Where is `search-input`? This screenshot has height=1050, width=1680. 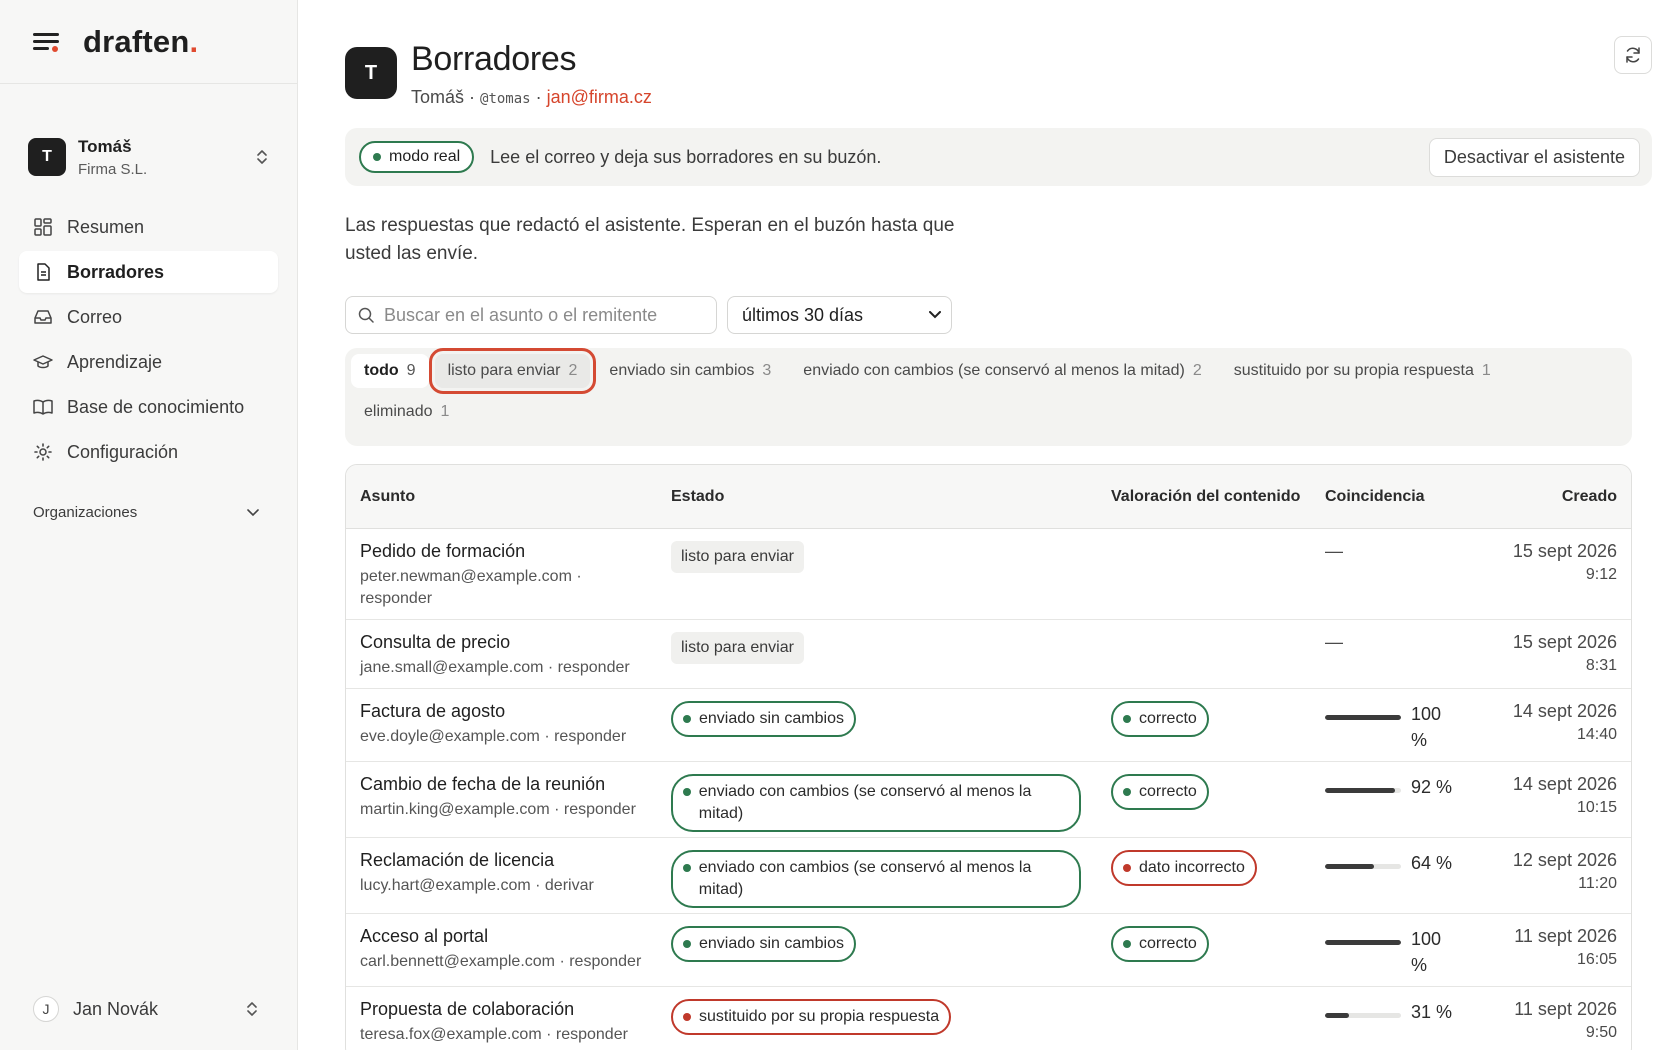 search-input is located at coordinates (544, 315).